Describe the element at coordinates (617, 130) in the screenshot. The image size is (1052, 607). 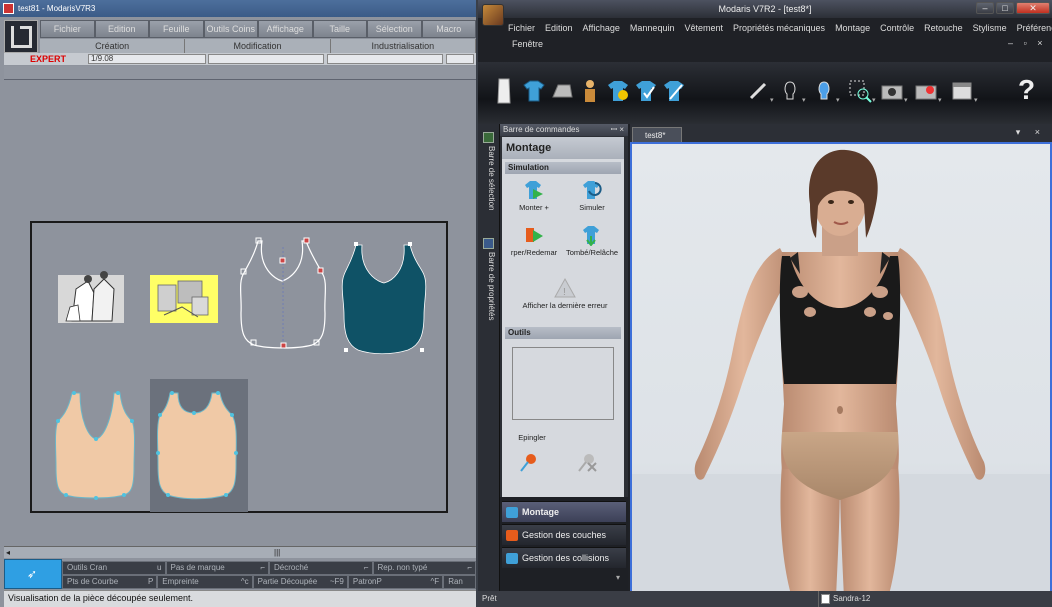
I see `close-icon: ꟷ ×` at that location.